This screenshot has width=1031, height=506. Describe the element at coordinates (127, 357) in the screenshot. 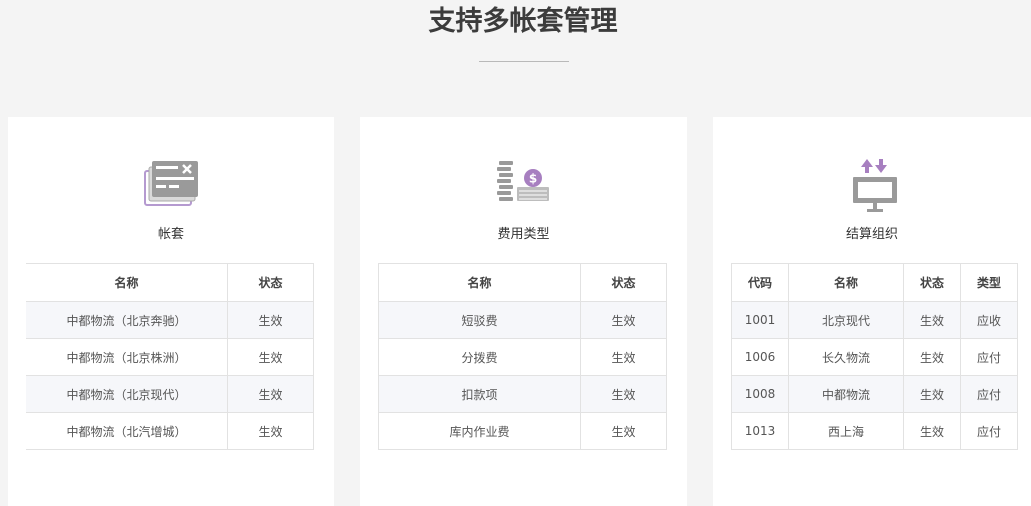

I see `table-cell: 中都物流（北京株洲）` at that location.